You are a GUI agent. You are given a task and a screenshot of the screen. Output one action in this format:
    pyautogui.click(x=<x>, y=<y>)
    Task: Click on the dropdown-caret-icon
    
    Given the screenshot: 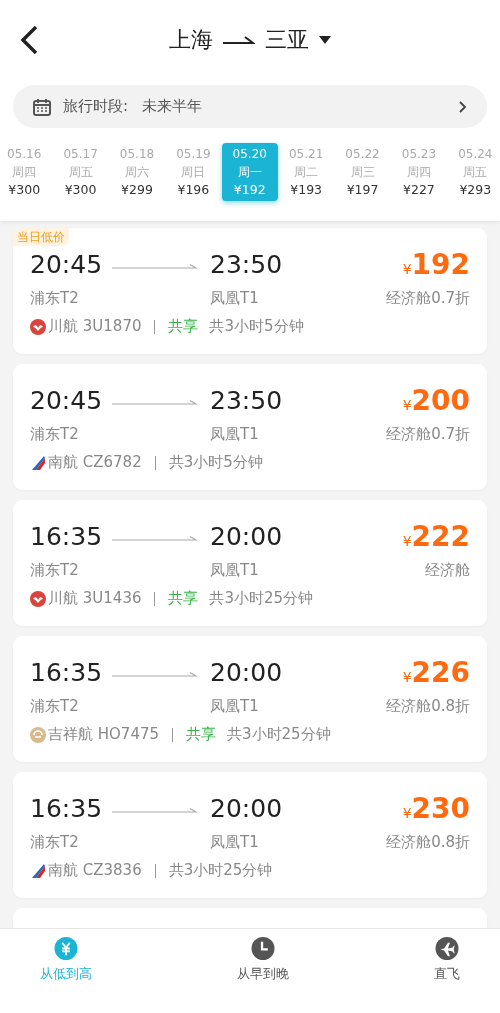 What is the action you would take?
    pyautogui.click(x=325, y=40)
    